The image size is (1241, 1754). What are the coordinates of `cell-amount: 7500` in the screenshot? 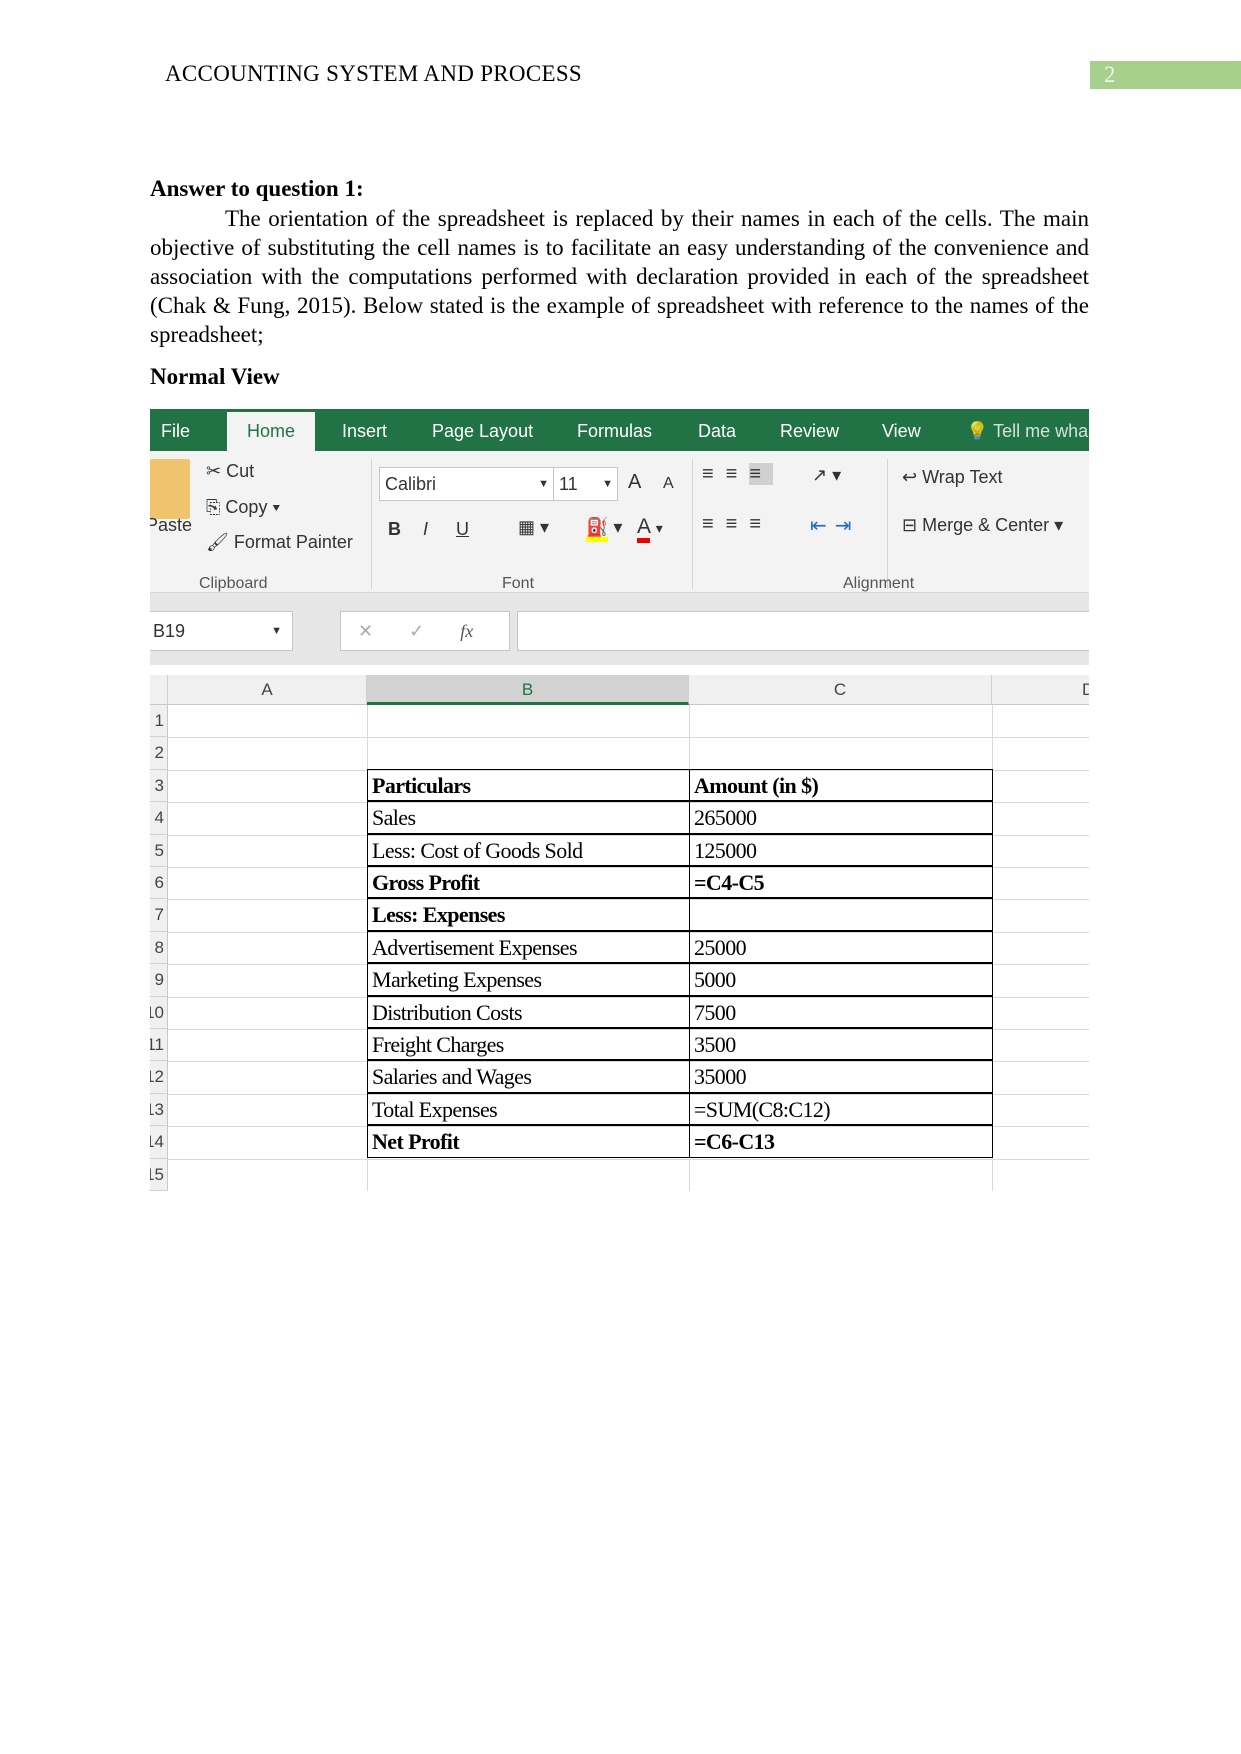 It's located at (841, 1011).